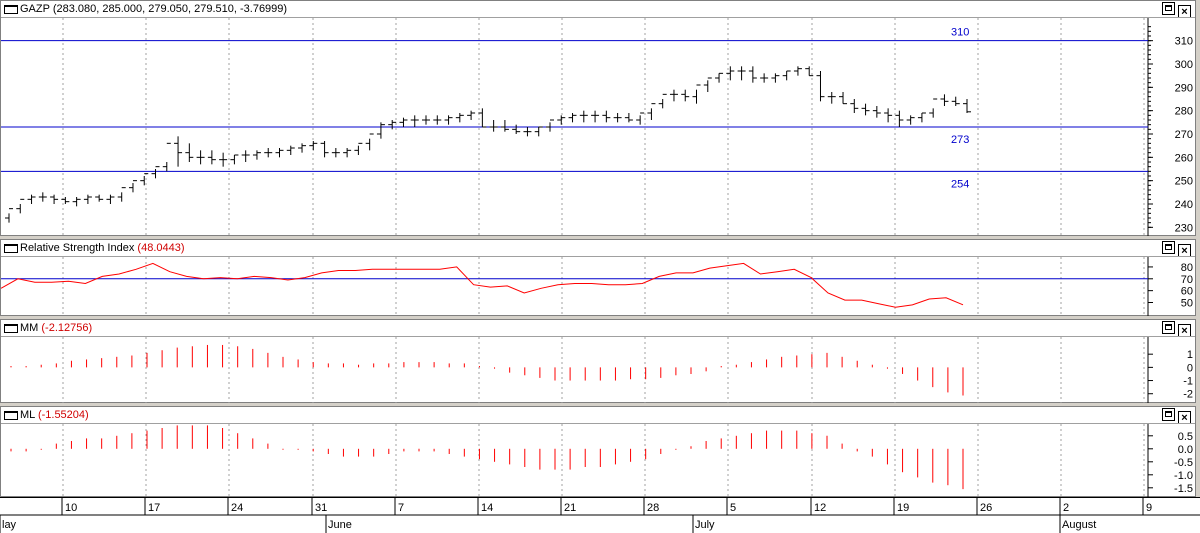  Describe the element at coordinates (1184, 158) in the screenshot. I see `y-tick-label: 260` at that location.